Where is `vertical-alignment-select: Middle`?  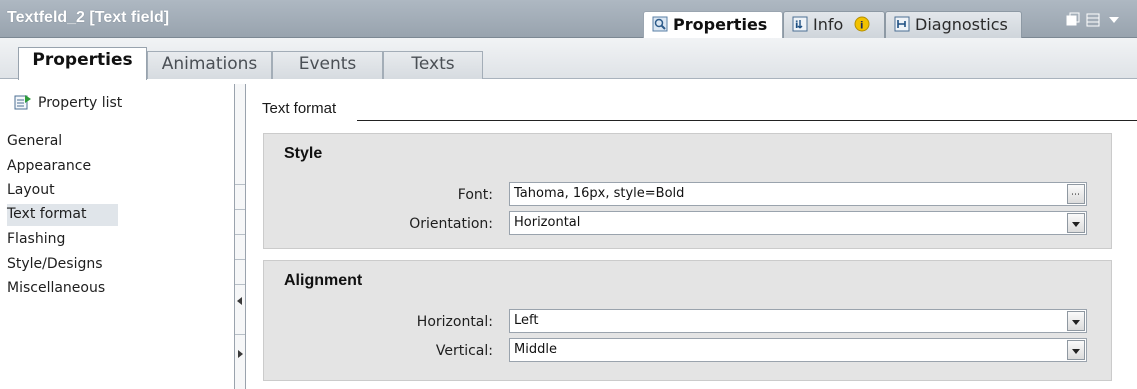
vertical-alignment-select: Middle is located at coordinates (798, 350).